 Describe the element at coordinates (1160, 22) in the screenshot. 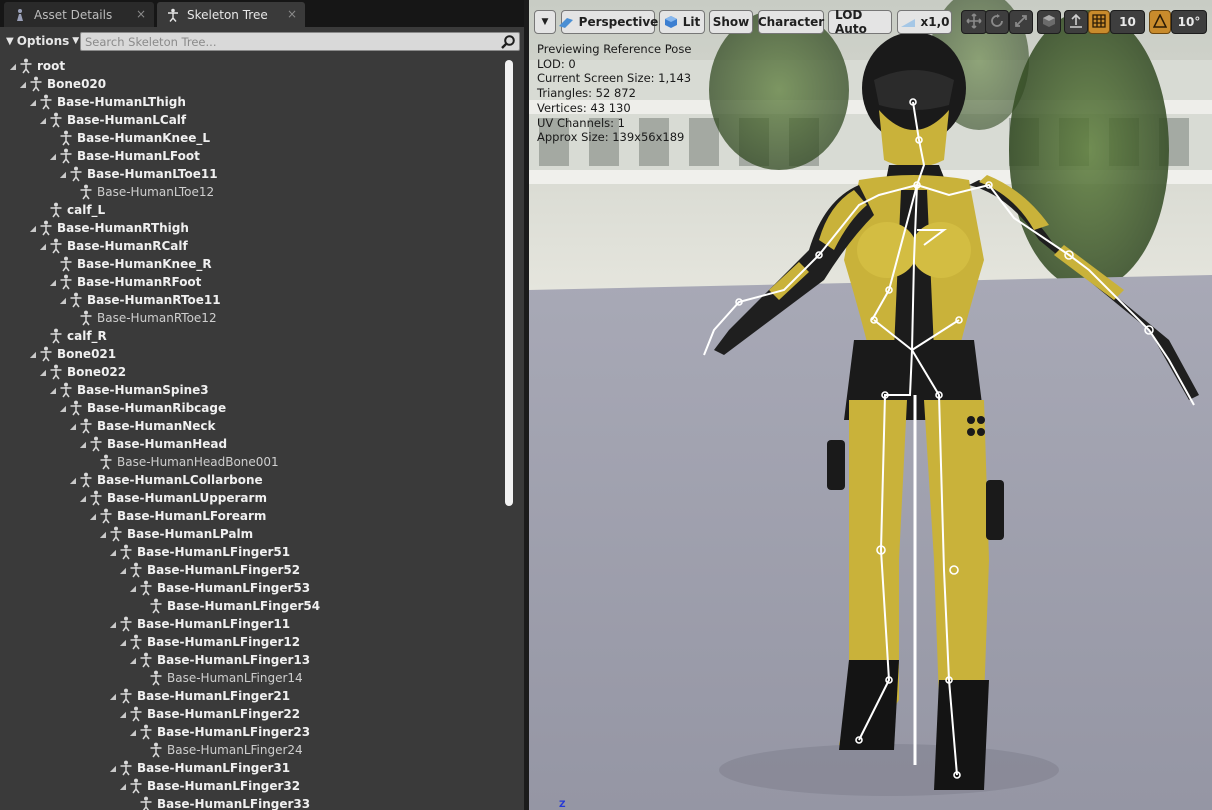

I see `rotation-snap-button` at that location.